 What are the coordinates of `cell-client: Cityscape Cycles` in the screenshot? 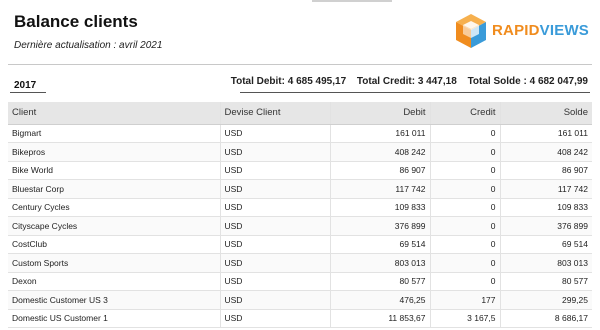 It's located at (114, 226).